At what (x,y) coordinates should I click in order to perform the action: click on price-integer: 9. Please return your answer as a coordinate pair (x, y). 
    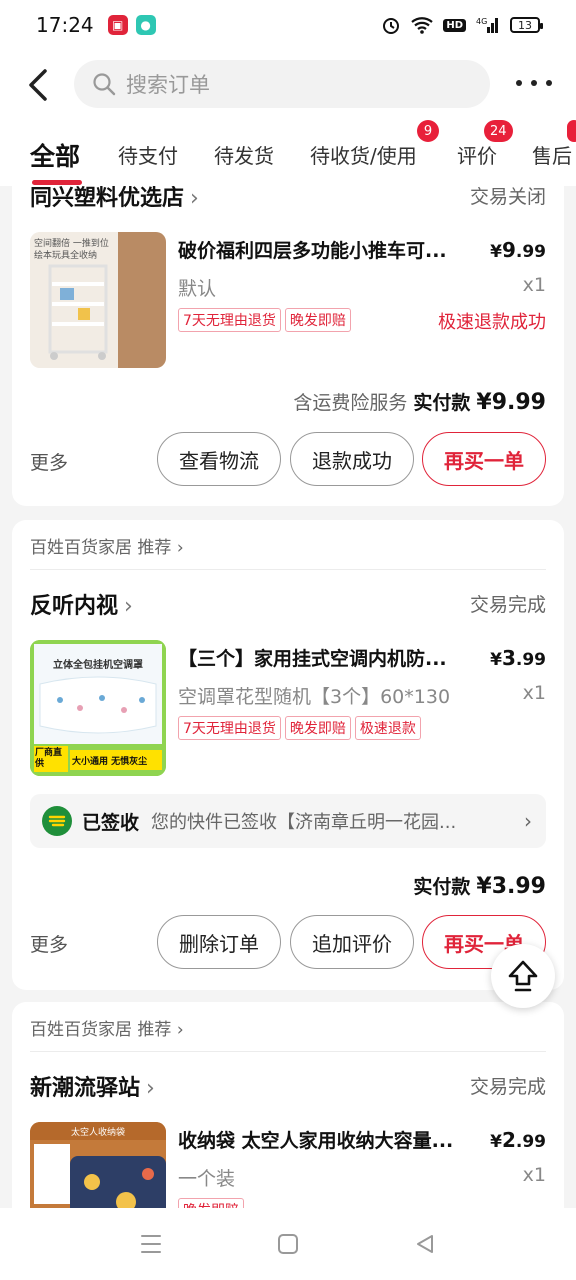
    Looking at the image, I should click on (508, 250).